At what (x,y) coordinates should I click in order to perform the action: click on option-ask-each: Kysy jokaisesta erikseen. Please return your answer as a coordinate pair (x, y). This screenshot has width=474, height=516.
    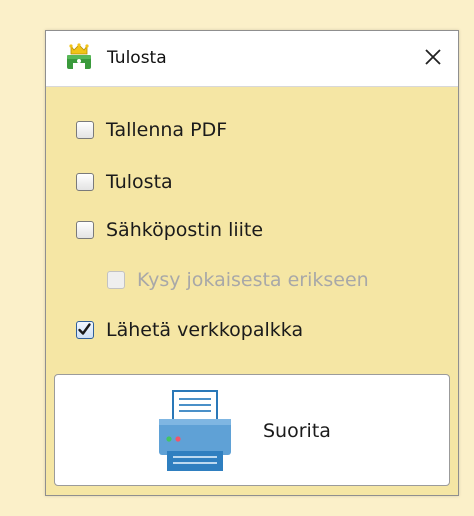
    Looking at the image, I should click on (238, 280).